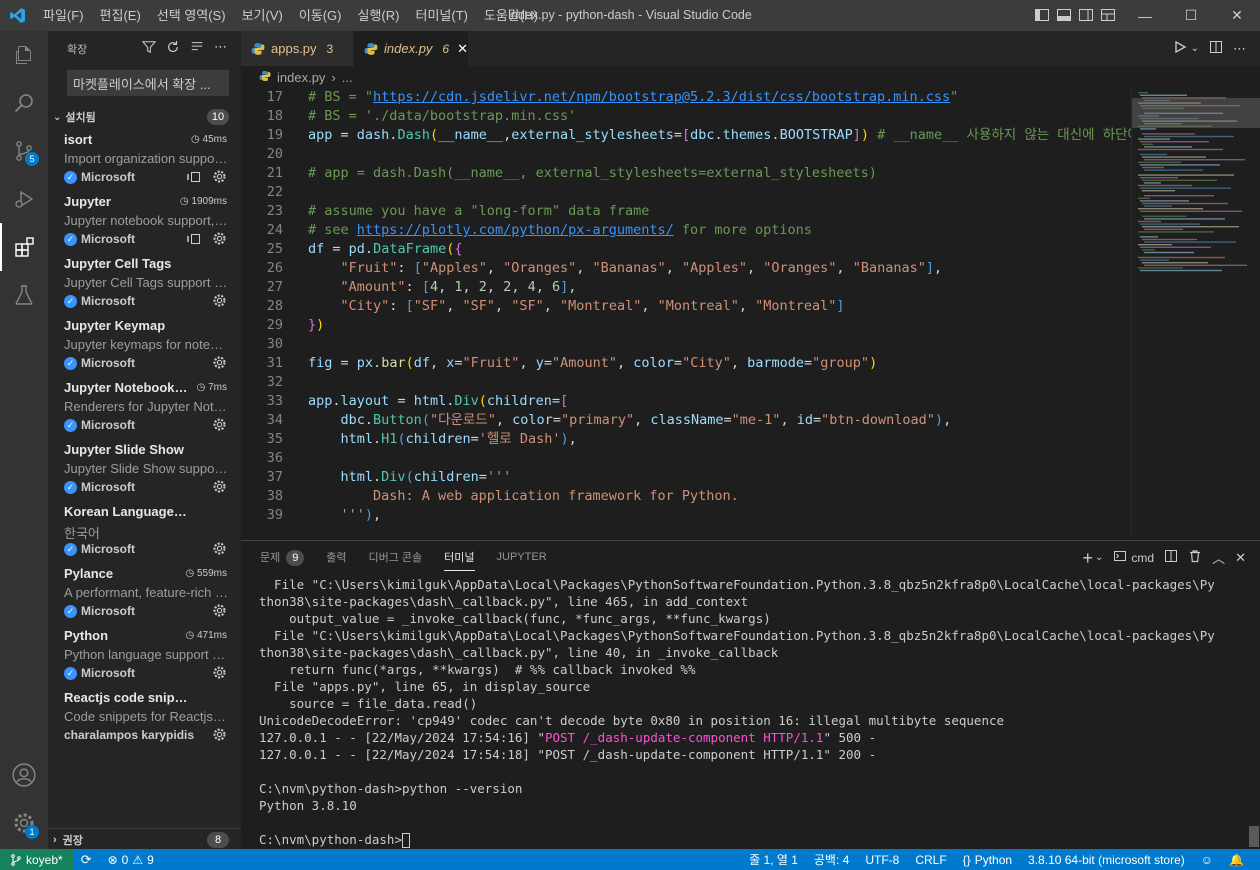 The height and width of the screenshot is (870, 1260). I want to click on notifications-bell-icon: 🔔, so click(1236, 860).